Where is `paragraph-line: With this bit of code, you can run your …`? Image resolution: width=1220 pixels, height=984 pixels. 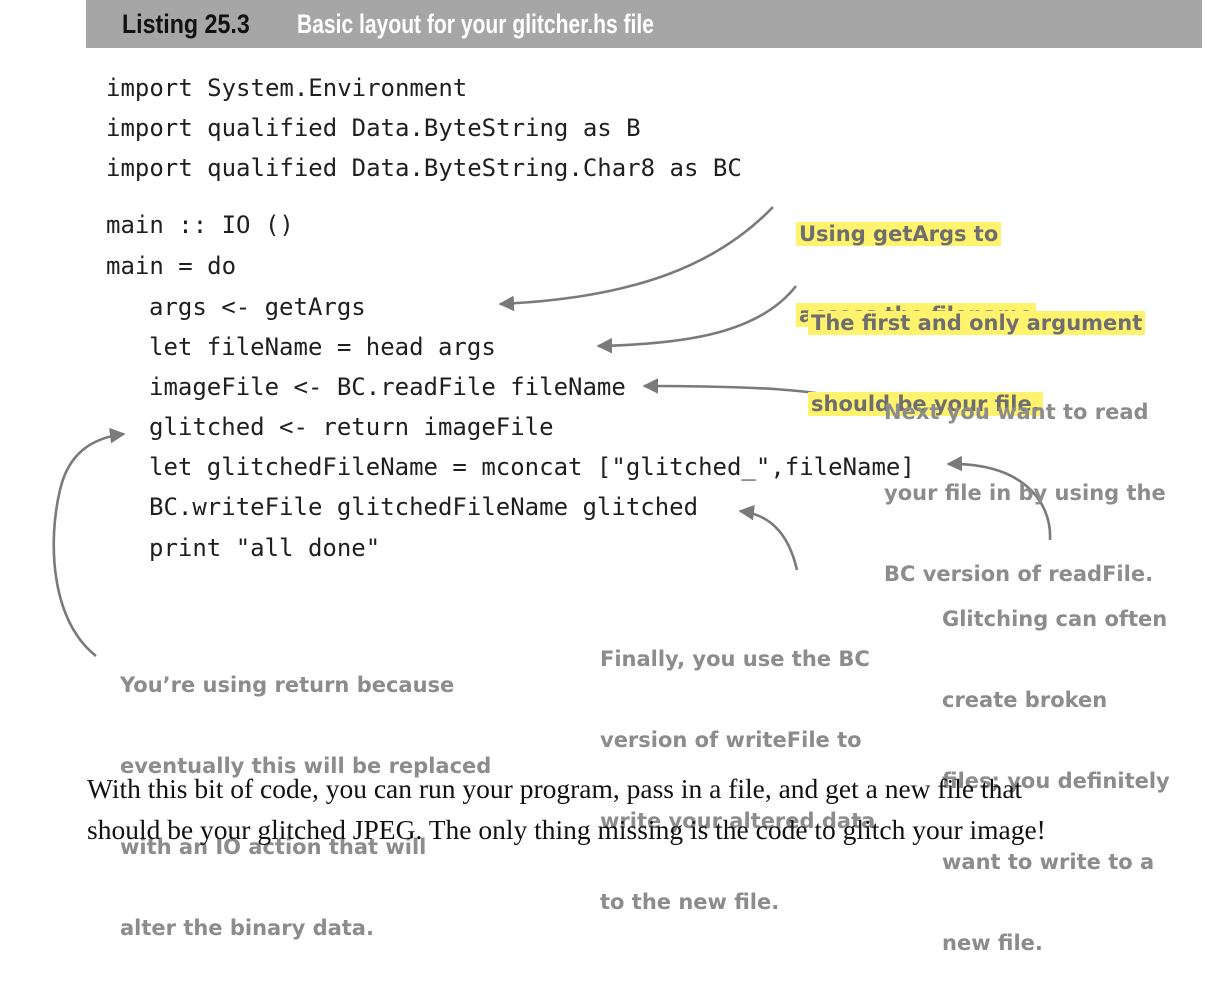 paragraph-line: With this bit of code, you can run your … is located at coordinates (555, 788).